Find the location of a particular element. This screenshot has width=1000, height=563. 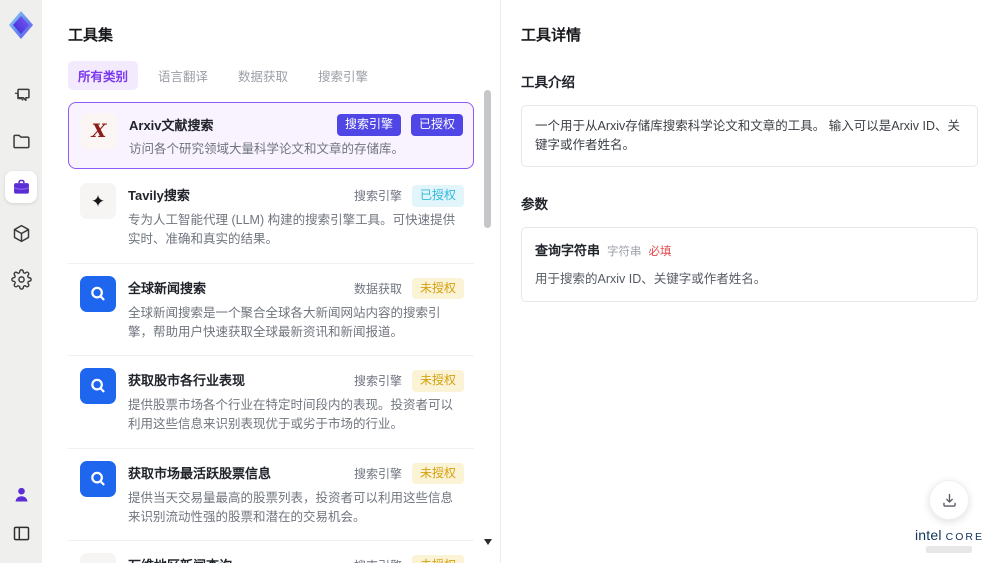

nav-bottom is located at coordinates (21, 513).